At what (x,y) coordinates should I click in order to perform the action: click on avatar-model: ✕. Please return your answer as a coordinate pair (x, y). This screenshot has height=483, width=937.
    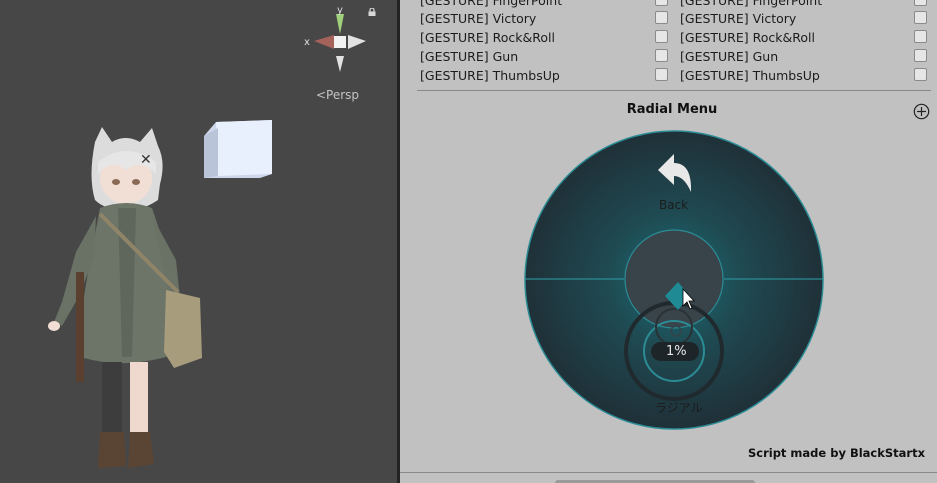
    Looking at the image, I should click on (125, 299).